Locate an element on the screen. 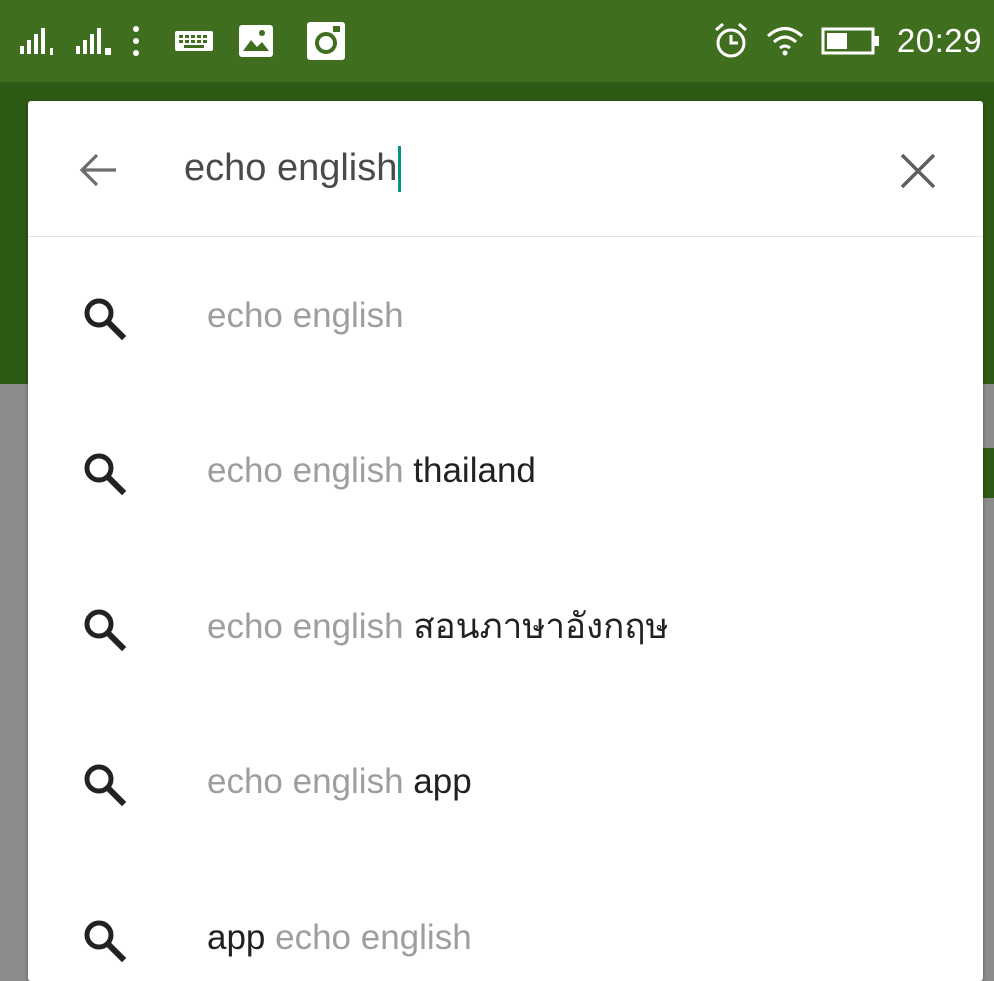  suggestion-text: echo english สอนภาษาอังกฤษ is located at coordinates (438, 627).